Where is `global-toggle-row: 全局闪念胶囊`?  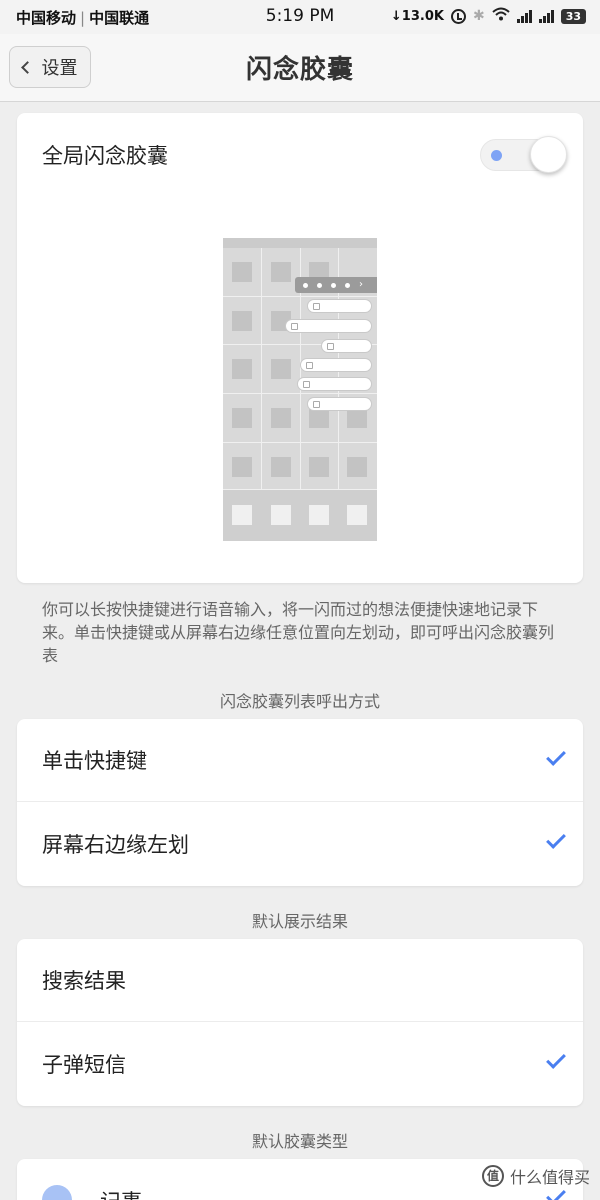
global-toggle-row: 全局闪念胶囊 is located at coordinates (300, 154).